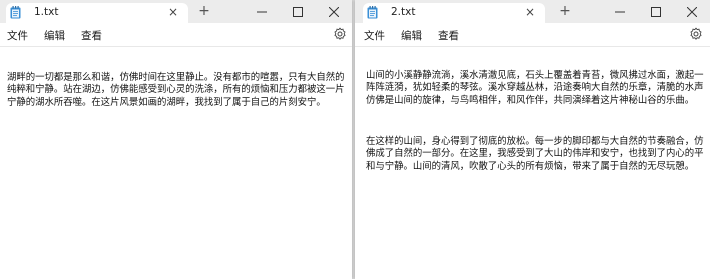 This screenshot has width=710, height=279. What do you see at coordinates (403, 12) in the screenshot?
I see `tab-title: 2.txt` at bounding box center [403, 12].